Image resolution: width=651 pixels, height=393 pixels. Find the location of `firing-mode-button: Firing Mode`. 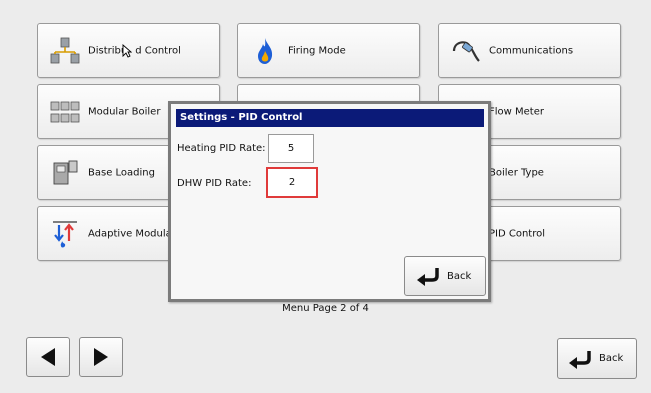

firing-mode-button: Firing Mode is located at coordinates (328, 50).